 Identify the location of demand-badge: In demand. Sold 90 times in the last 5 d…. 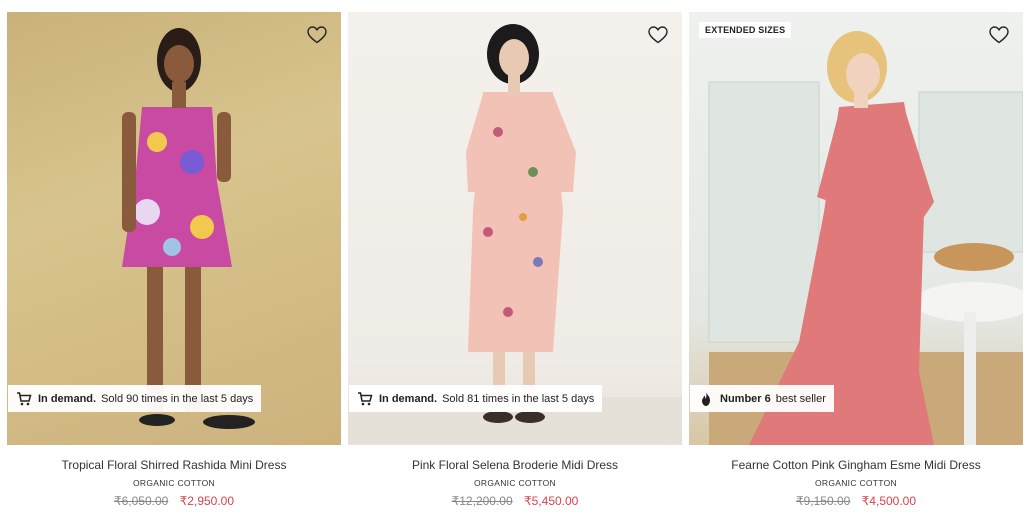
(135, 398).